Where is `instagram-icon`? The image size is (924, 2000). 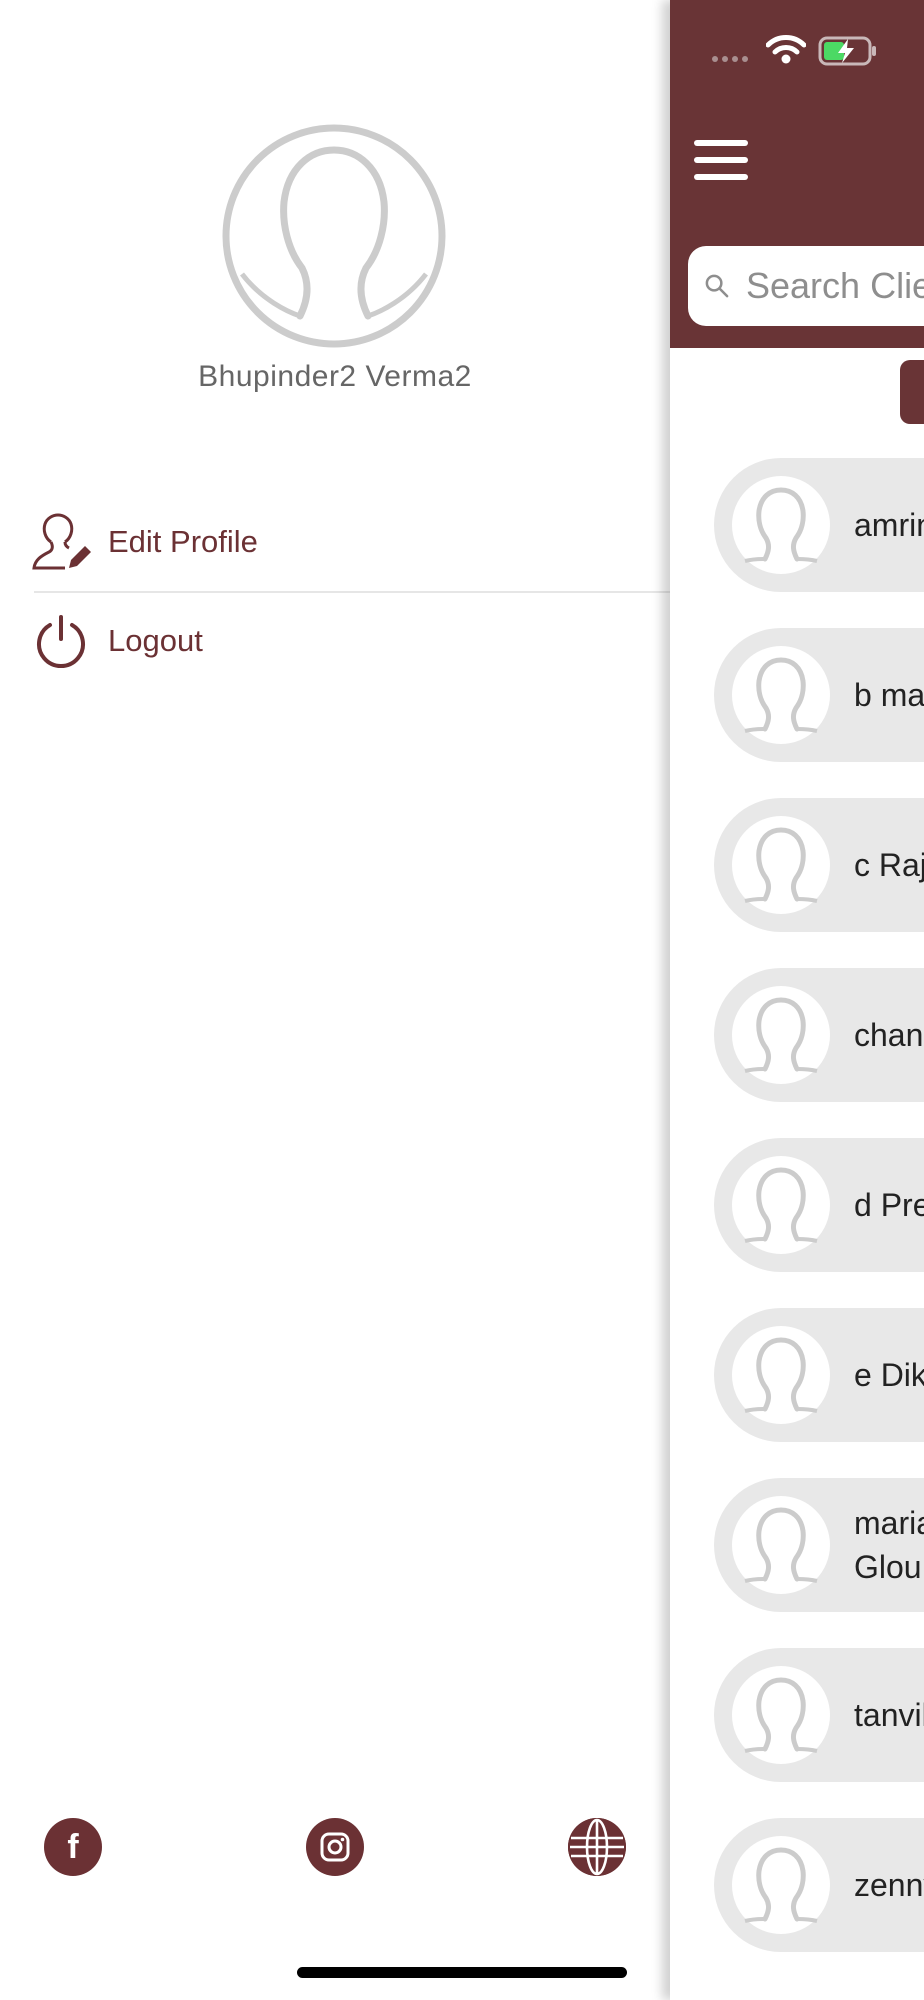
instagram-icon is located at coordinates (335, 1847).